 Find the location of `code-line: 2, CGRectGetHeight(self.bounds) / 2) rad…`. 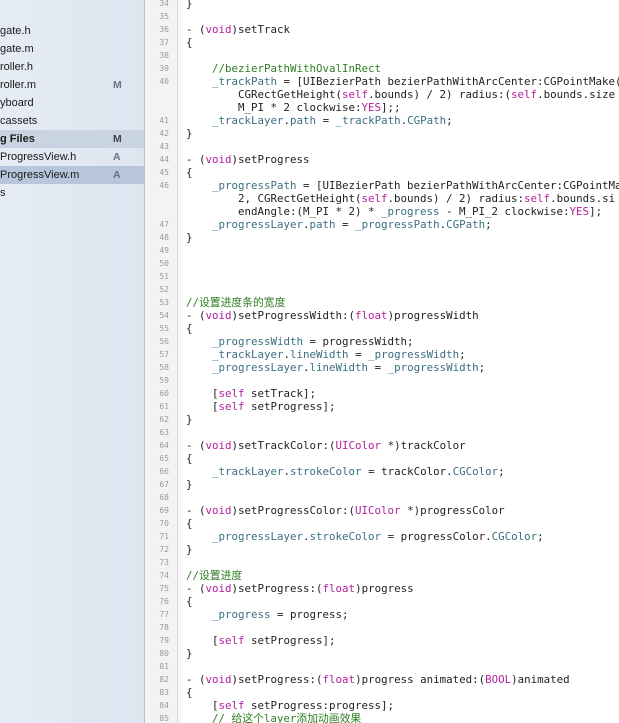

code-line: 2, CGRectGetHeight(self.bounds) / 2) rad… is located at coordinates (400, 198).